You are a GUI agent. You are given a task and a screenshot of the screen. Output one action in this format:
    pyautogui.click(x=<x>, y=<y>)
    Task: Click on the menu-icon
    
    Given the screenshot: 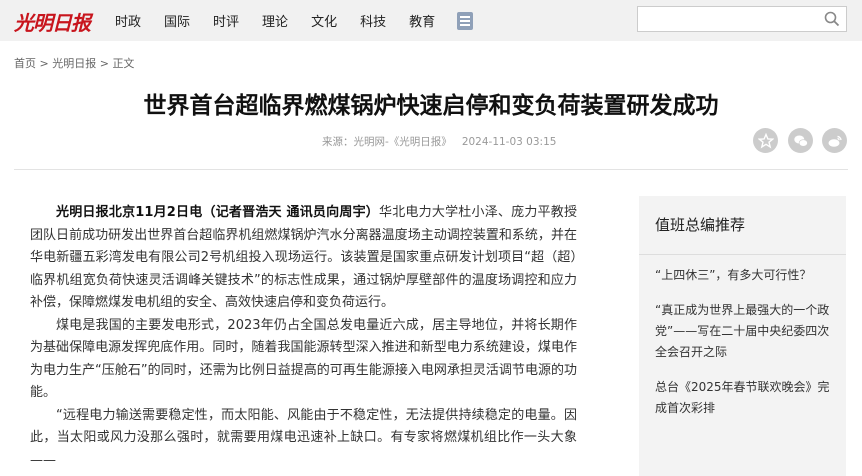 What is the action you would take?
    pyautogui.click(x=465, y=20)
    